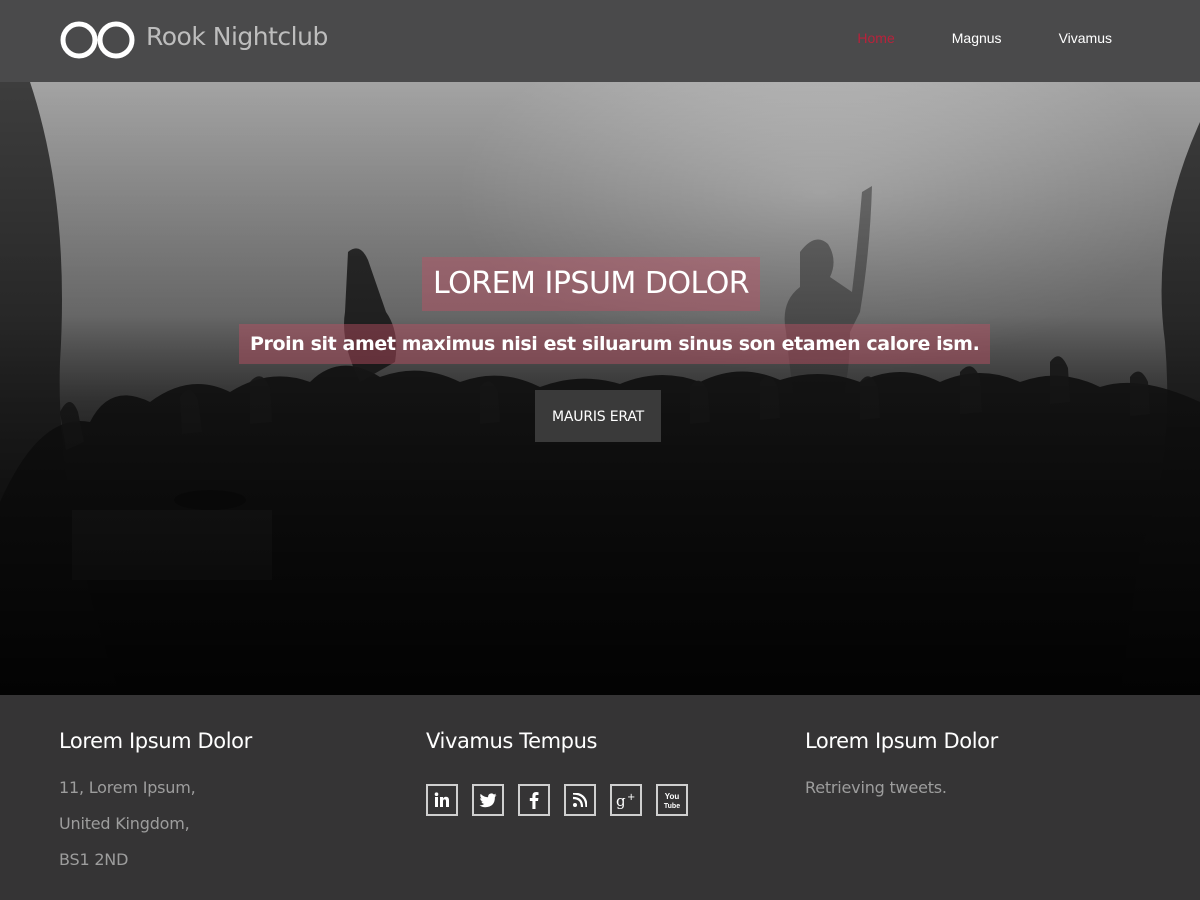  What do you see at coordinates (621, 800) in the screenshot?
I see `svg-text: g` at bounding box center [621, 800].